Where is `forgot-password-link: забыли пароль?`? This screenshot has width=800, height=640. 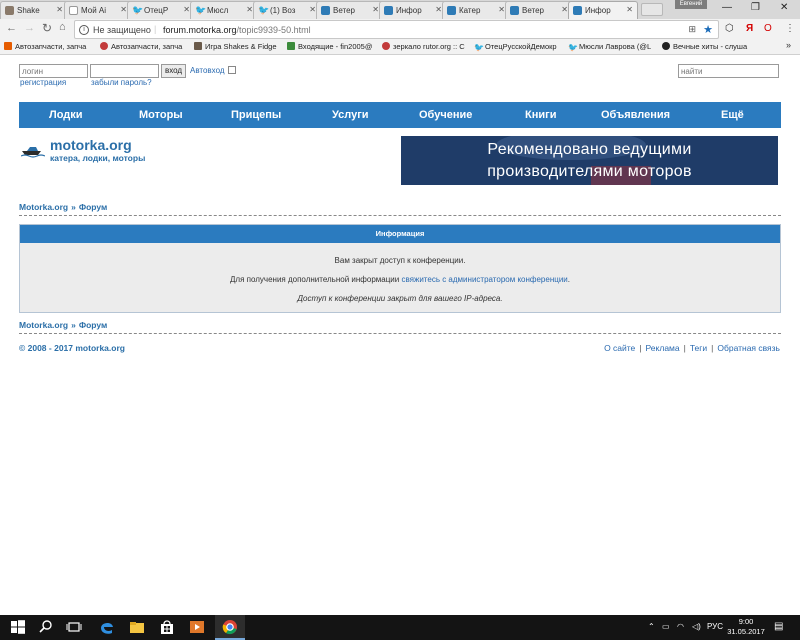
forgot-password-link: забыли пароль? is located at coordinates (121, 82).